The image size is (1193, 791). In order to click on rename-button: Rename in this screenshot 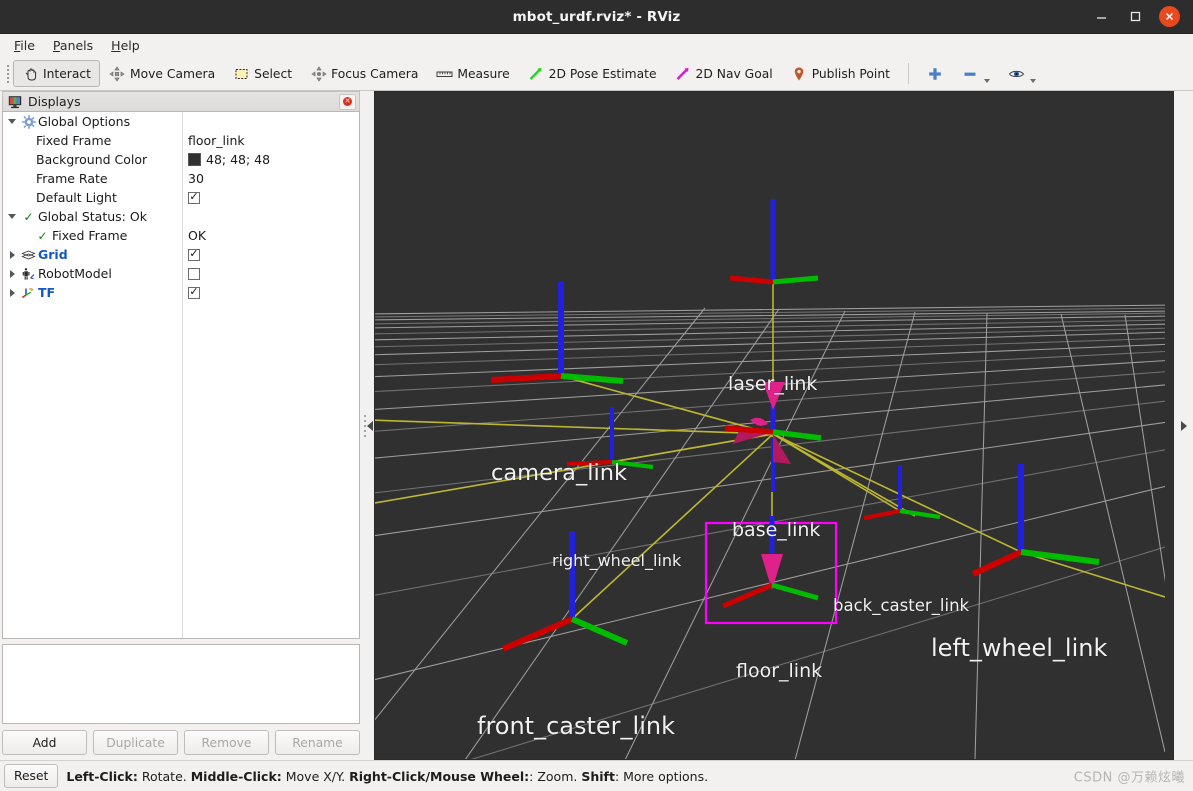, I will do `click(317, 742)`.